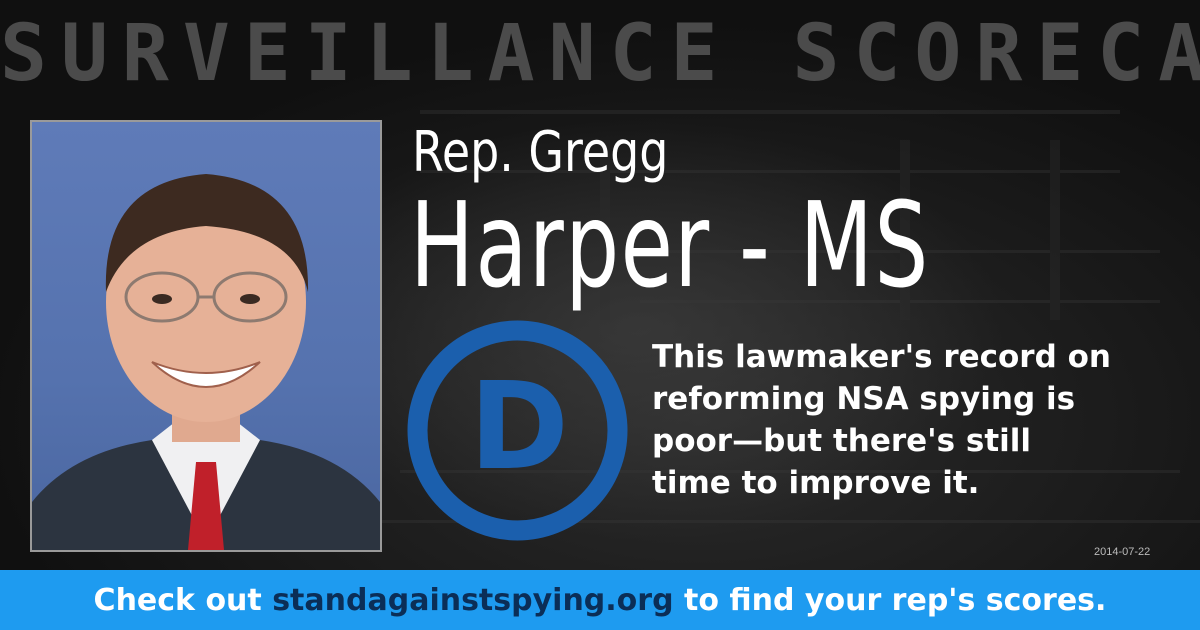 Image resolution: width=1200 pixels, height=630 pixels. I want to click on democratic-party-logo-icon: D, so click(517, 430).